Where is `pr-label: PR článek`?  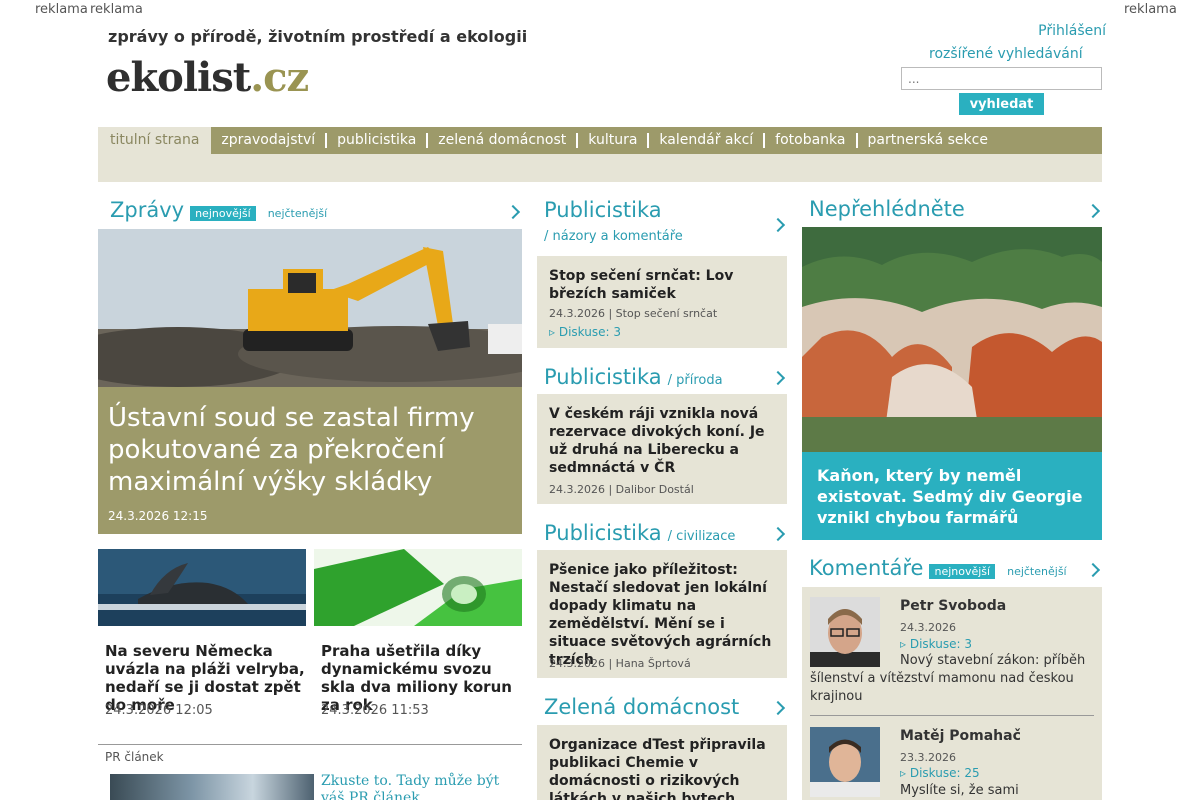
pr-label: PR článek is located at coordinates (134, 757).